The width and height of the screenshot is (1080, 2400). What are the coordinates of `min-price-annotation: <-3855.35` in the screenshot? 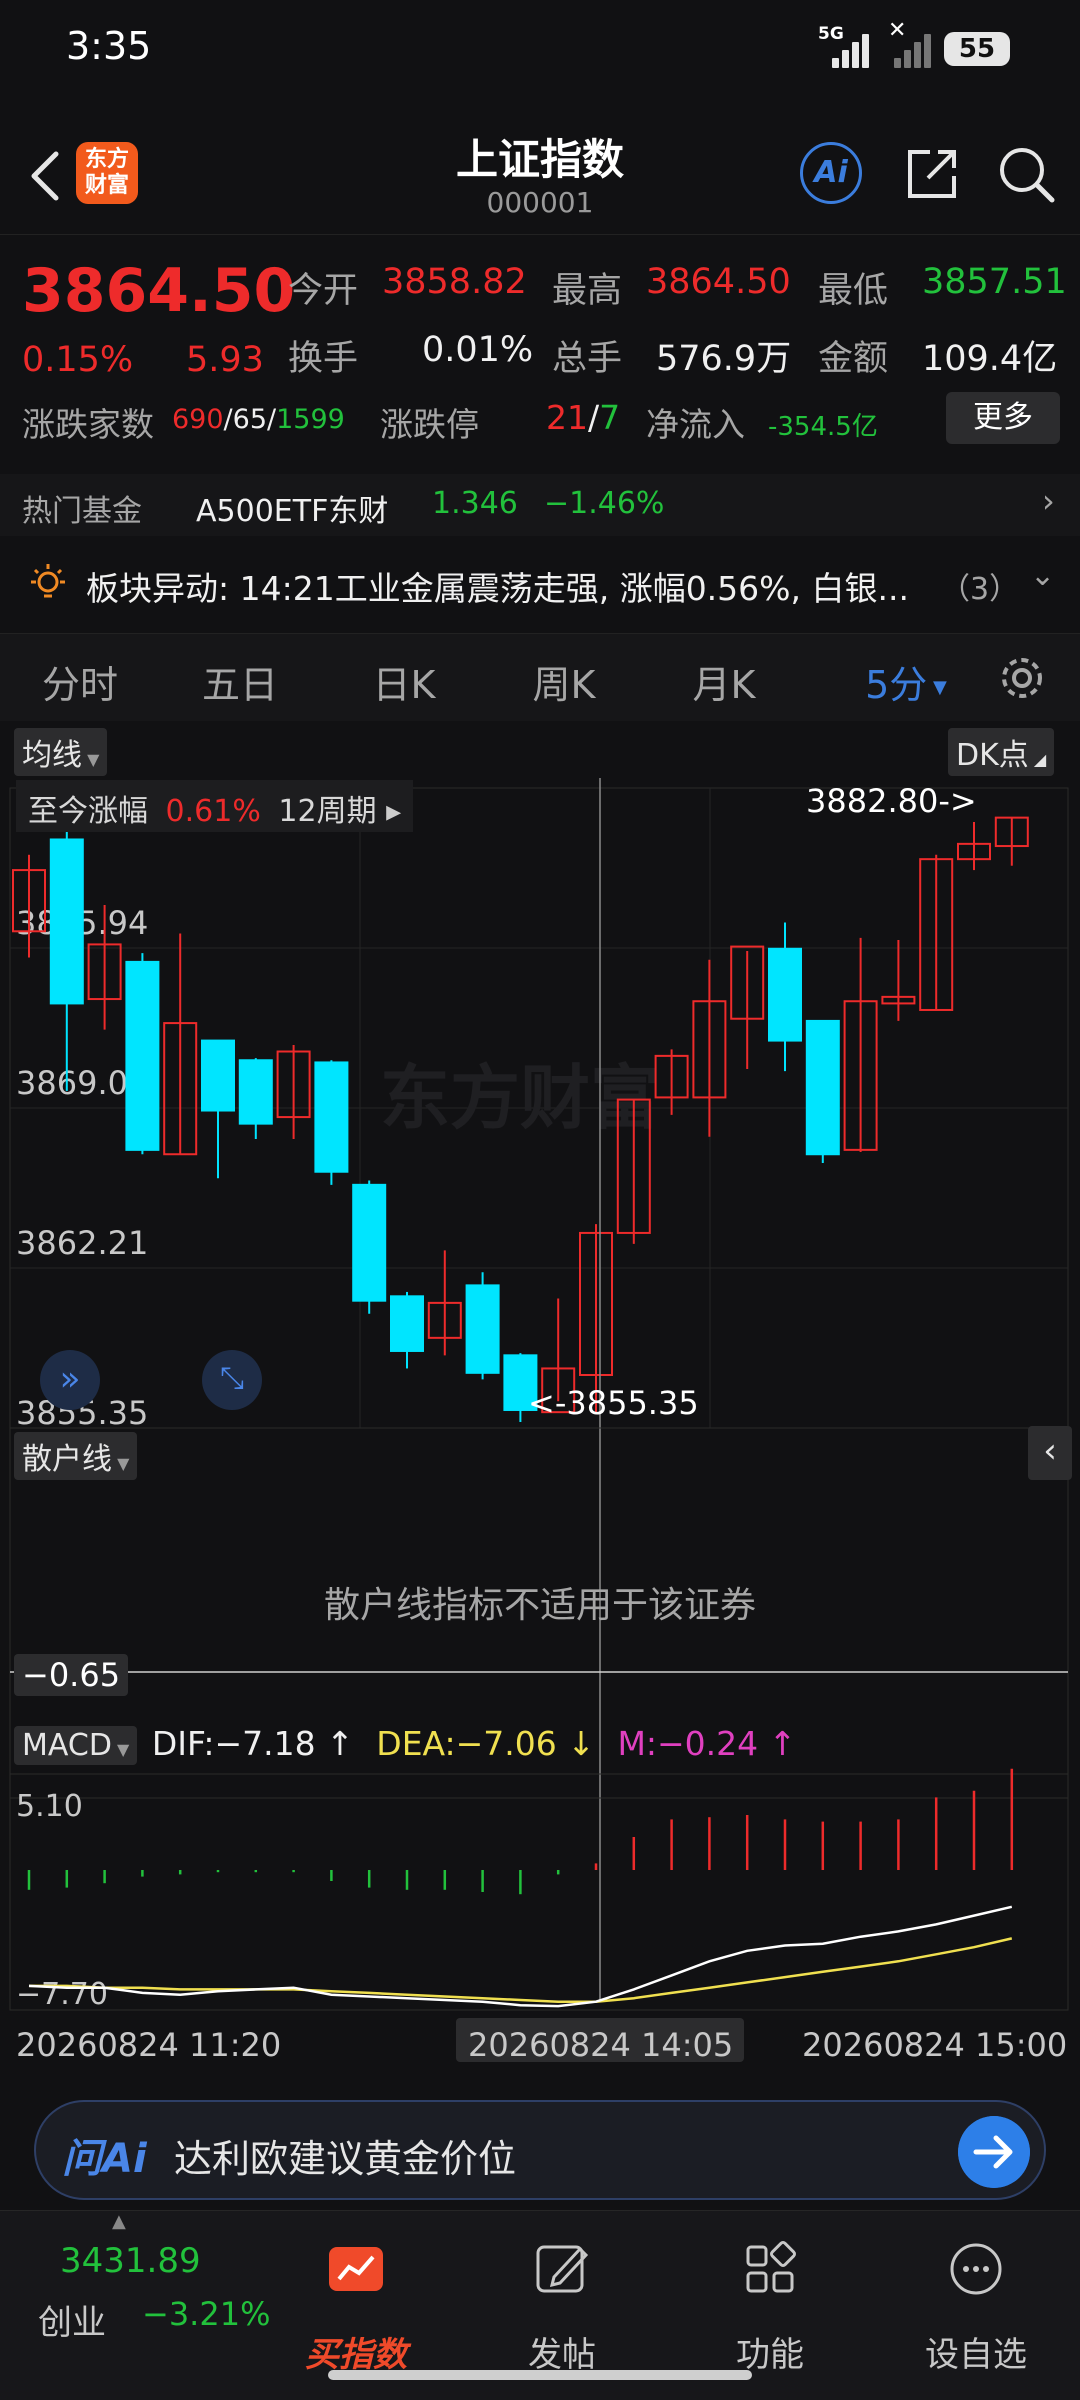 It's located at (613, 1403).